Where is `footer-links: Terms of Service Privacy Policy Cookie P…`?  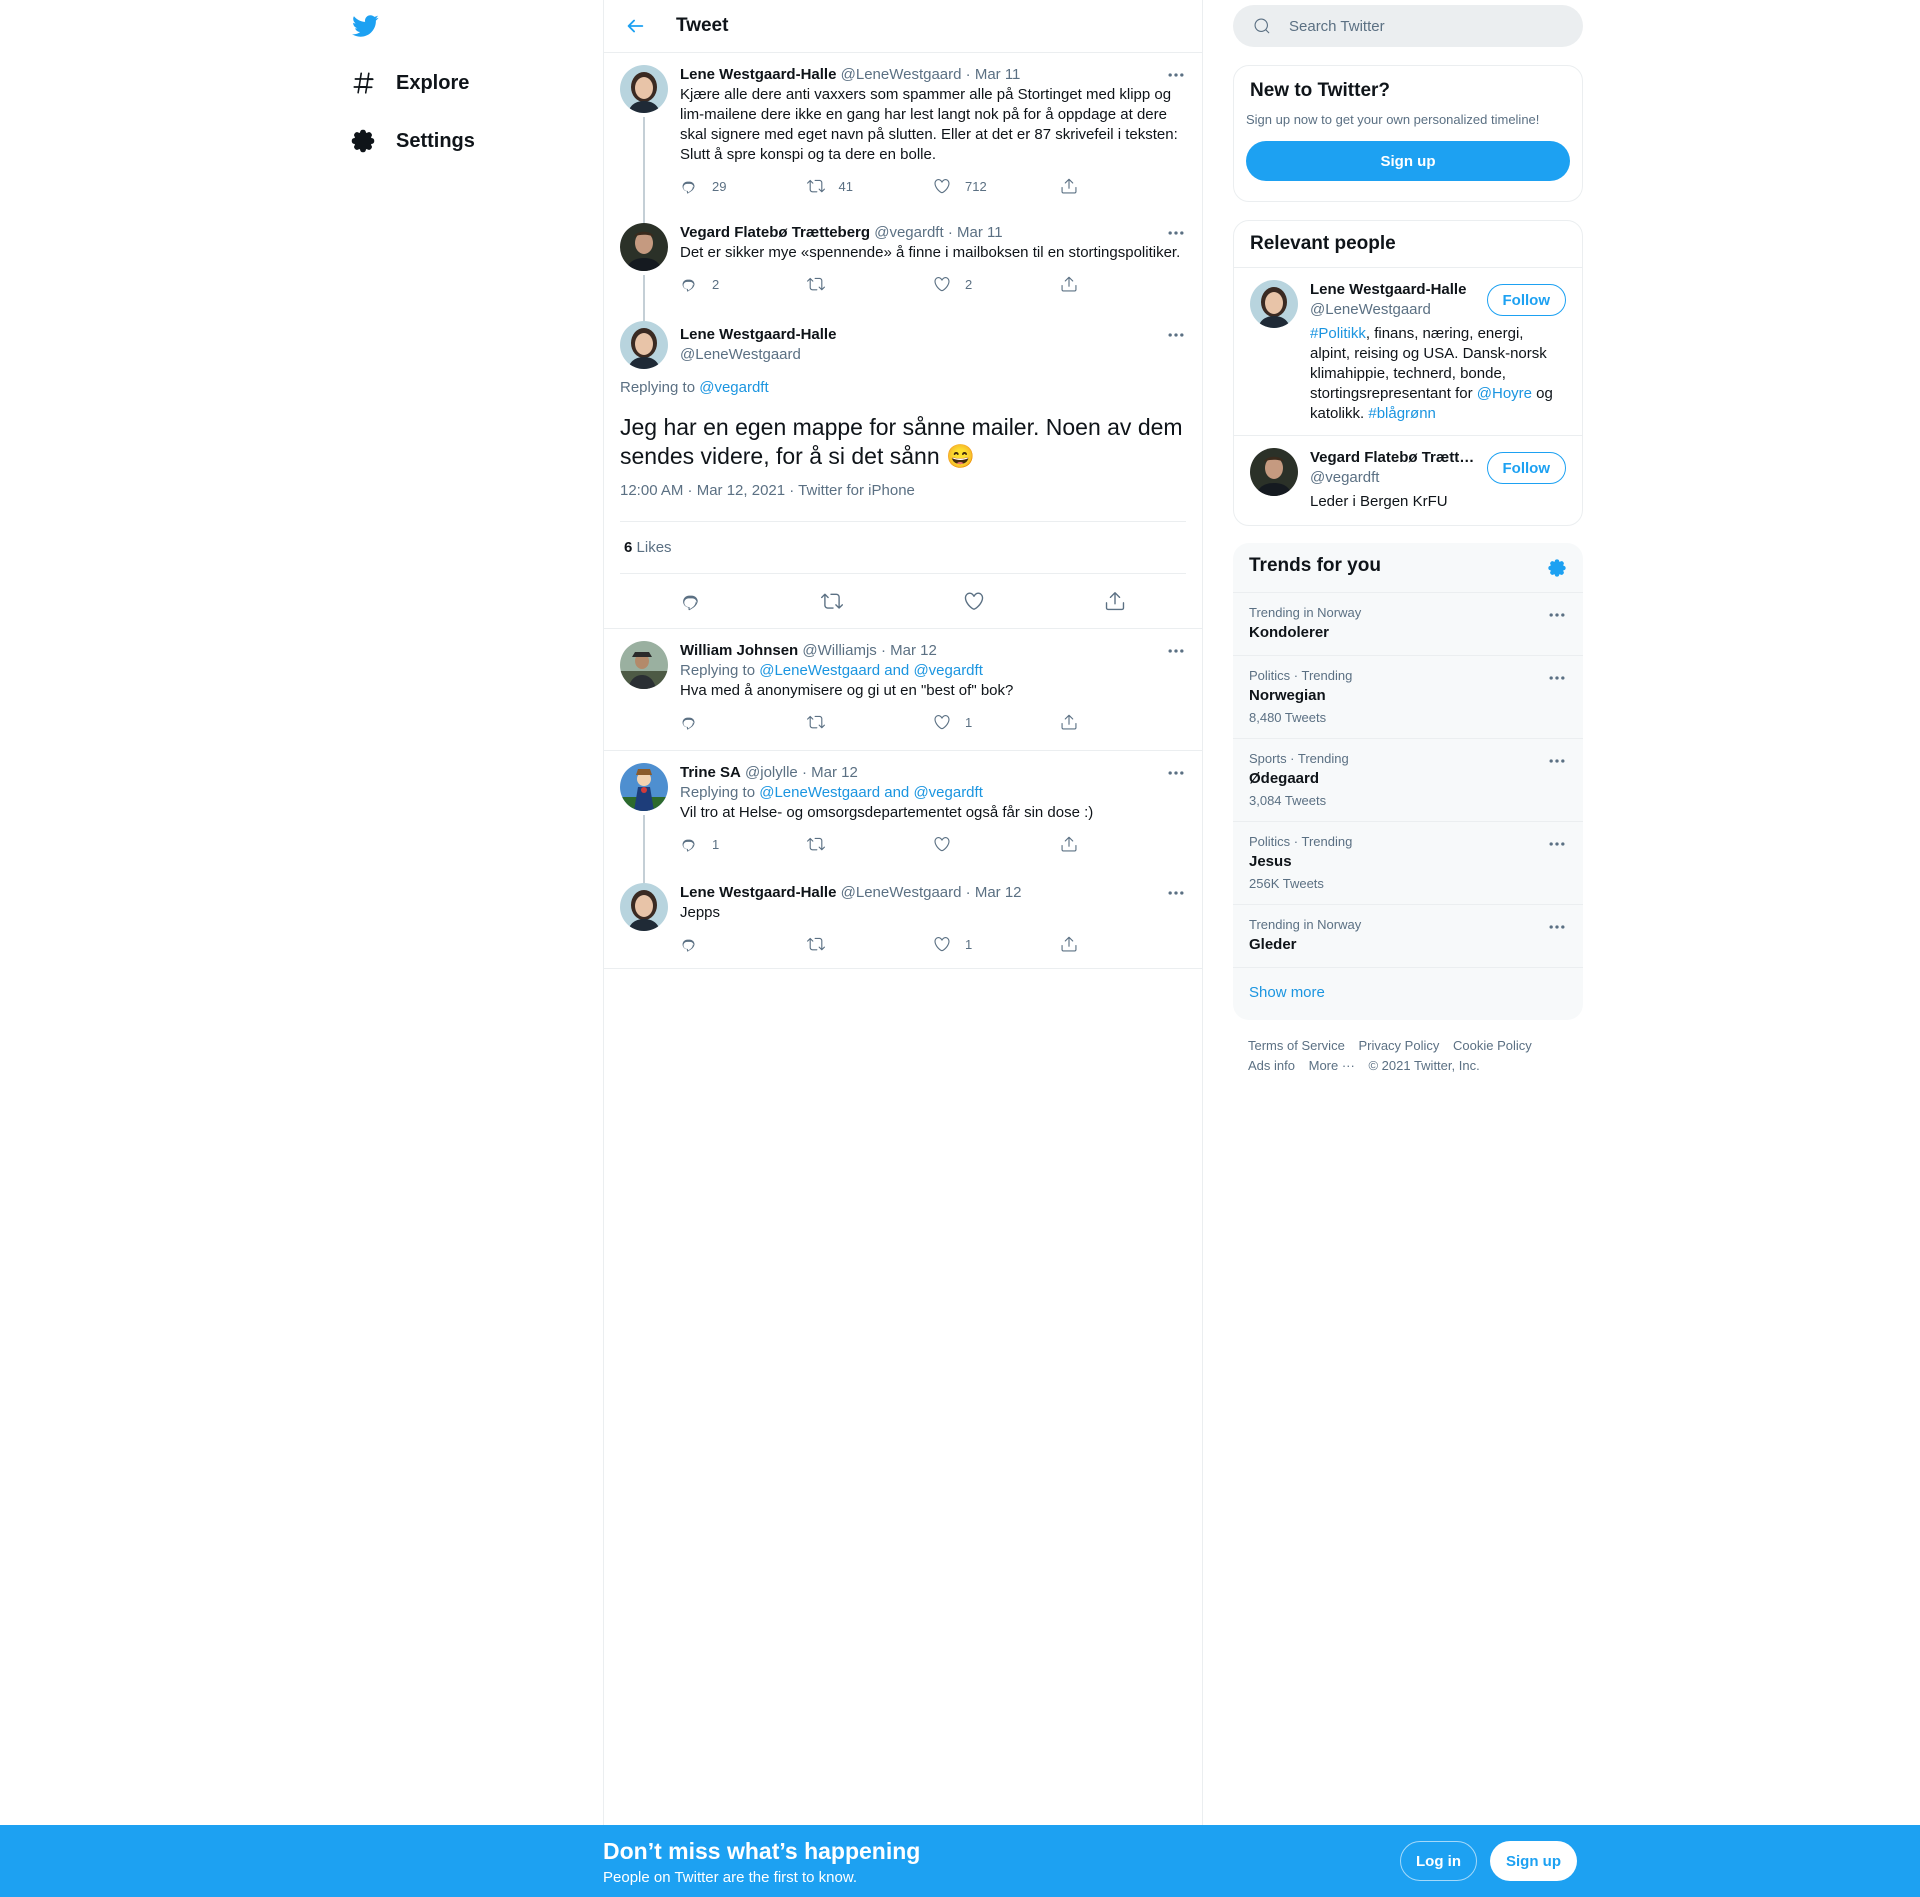
footer-links: Terms of Service Privacy Policy Cookie P… is located at coordinates (1395, 1056).